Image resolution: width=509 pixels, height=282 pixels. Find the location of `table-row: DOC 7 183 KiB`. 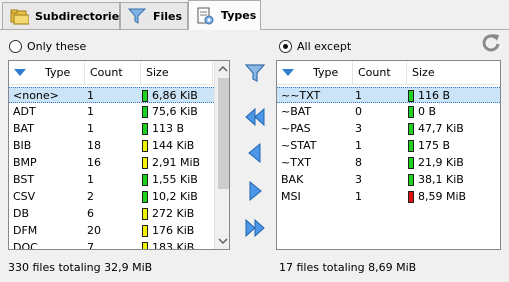

table-row: DOC 7 183 KiB is located at coordinates (111, 245).